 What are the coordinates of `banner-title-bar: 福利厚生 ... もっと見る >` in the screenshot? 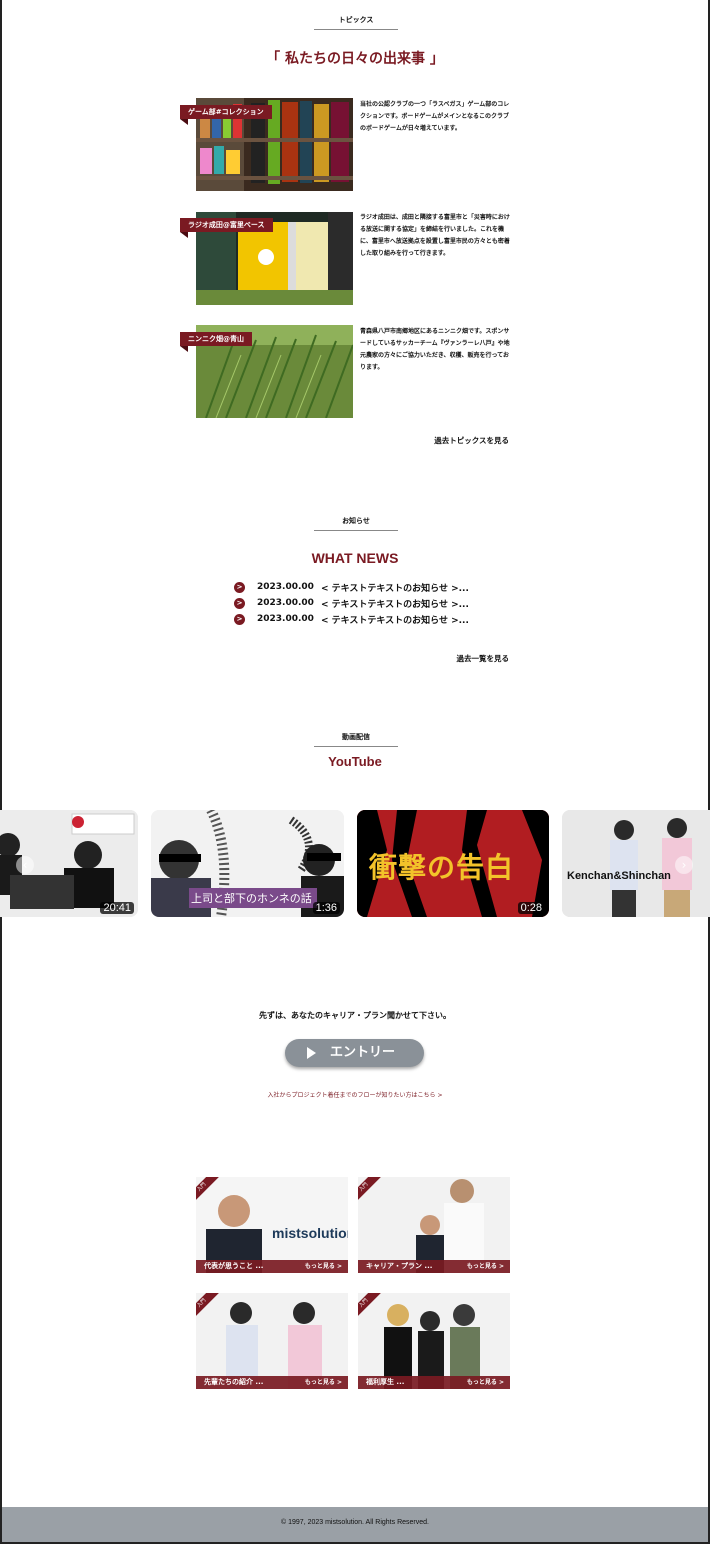 It's located at (434, 1382).